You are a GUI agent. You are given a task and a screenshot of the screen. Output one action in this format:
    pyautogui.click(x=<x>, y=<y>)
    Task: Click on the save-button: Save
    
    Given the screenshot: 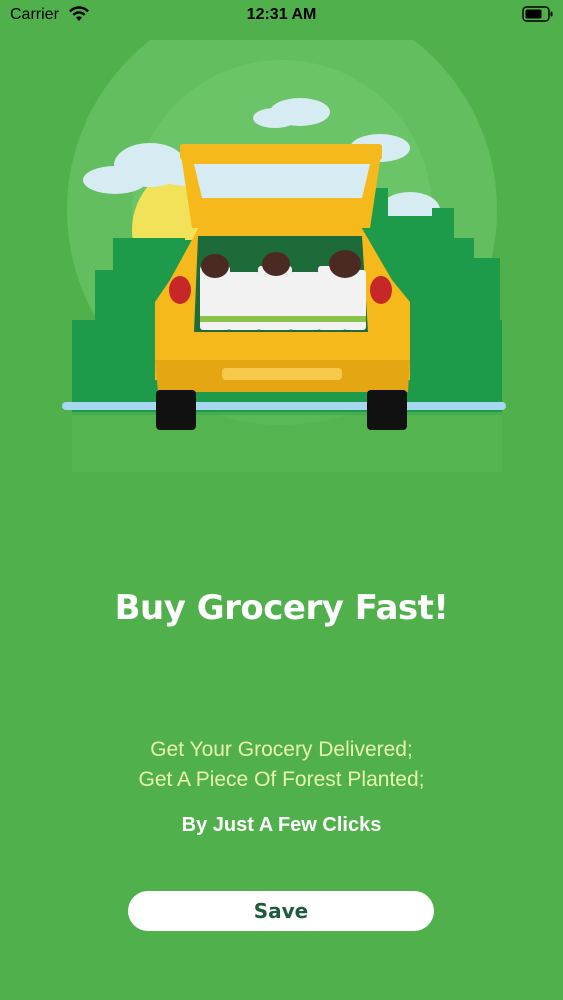 What is the action you would take?
    pyautogui.click(x=281, y=911)
    